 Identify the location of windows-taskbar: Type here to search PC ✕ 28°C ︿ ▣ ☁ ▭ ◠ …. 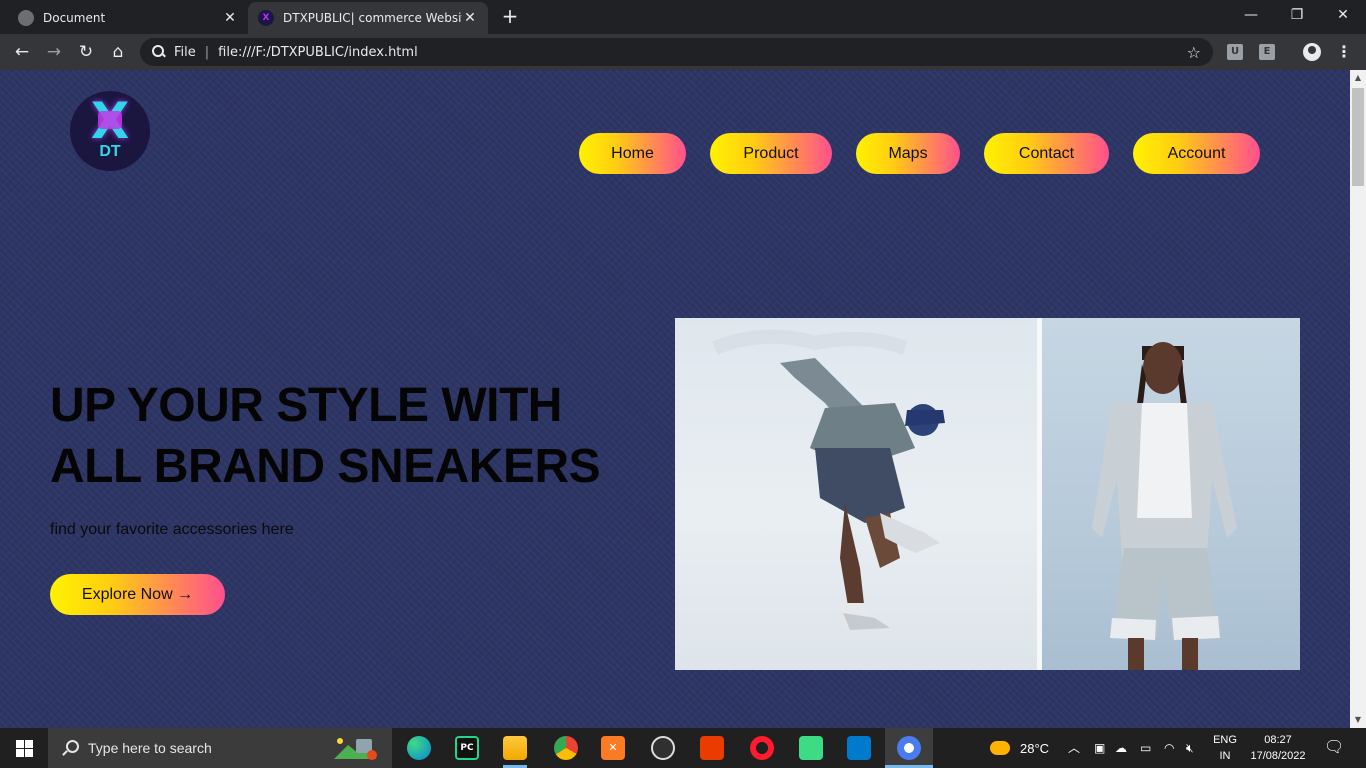
(683, 748).